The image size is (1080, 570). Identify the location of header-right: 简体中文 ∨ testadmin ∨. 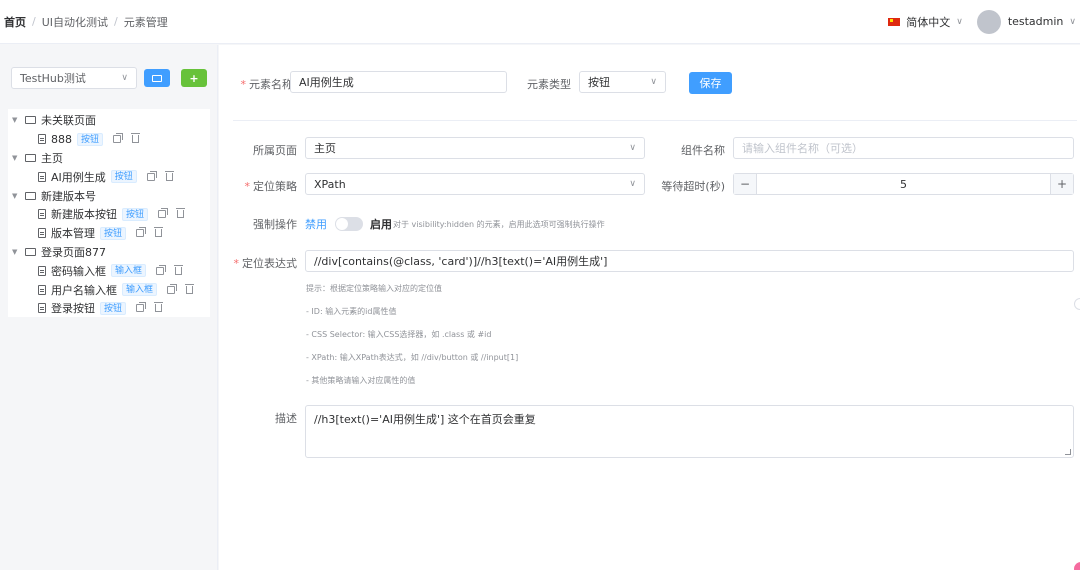
(984, 21).